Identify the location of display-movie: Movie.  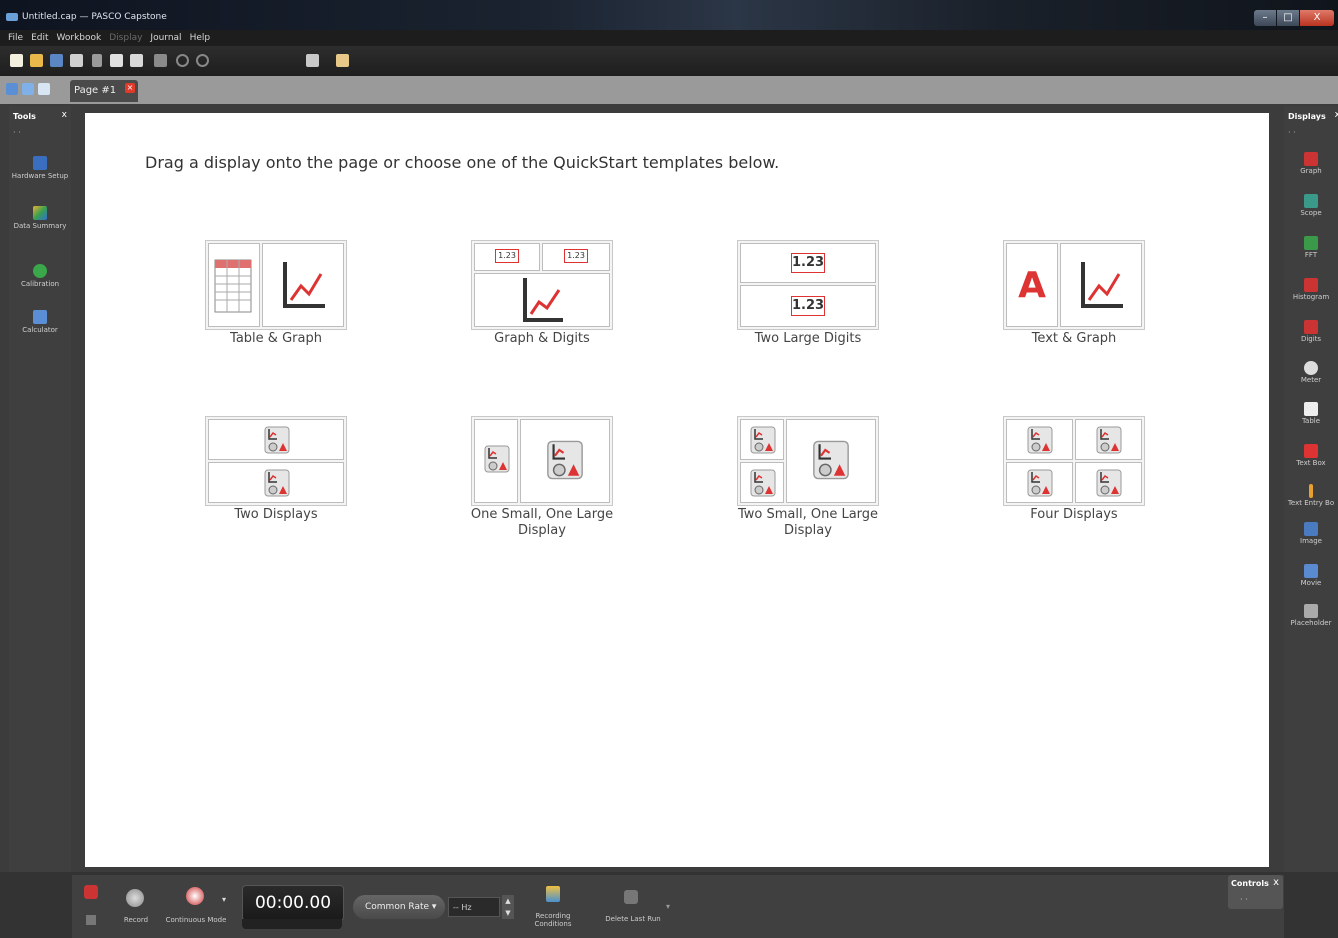
(1311, 575).